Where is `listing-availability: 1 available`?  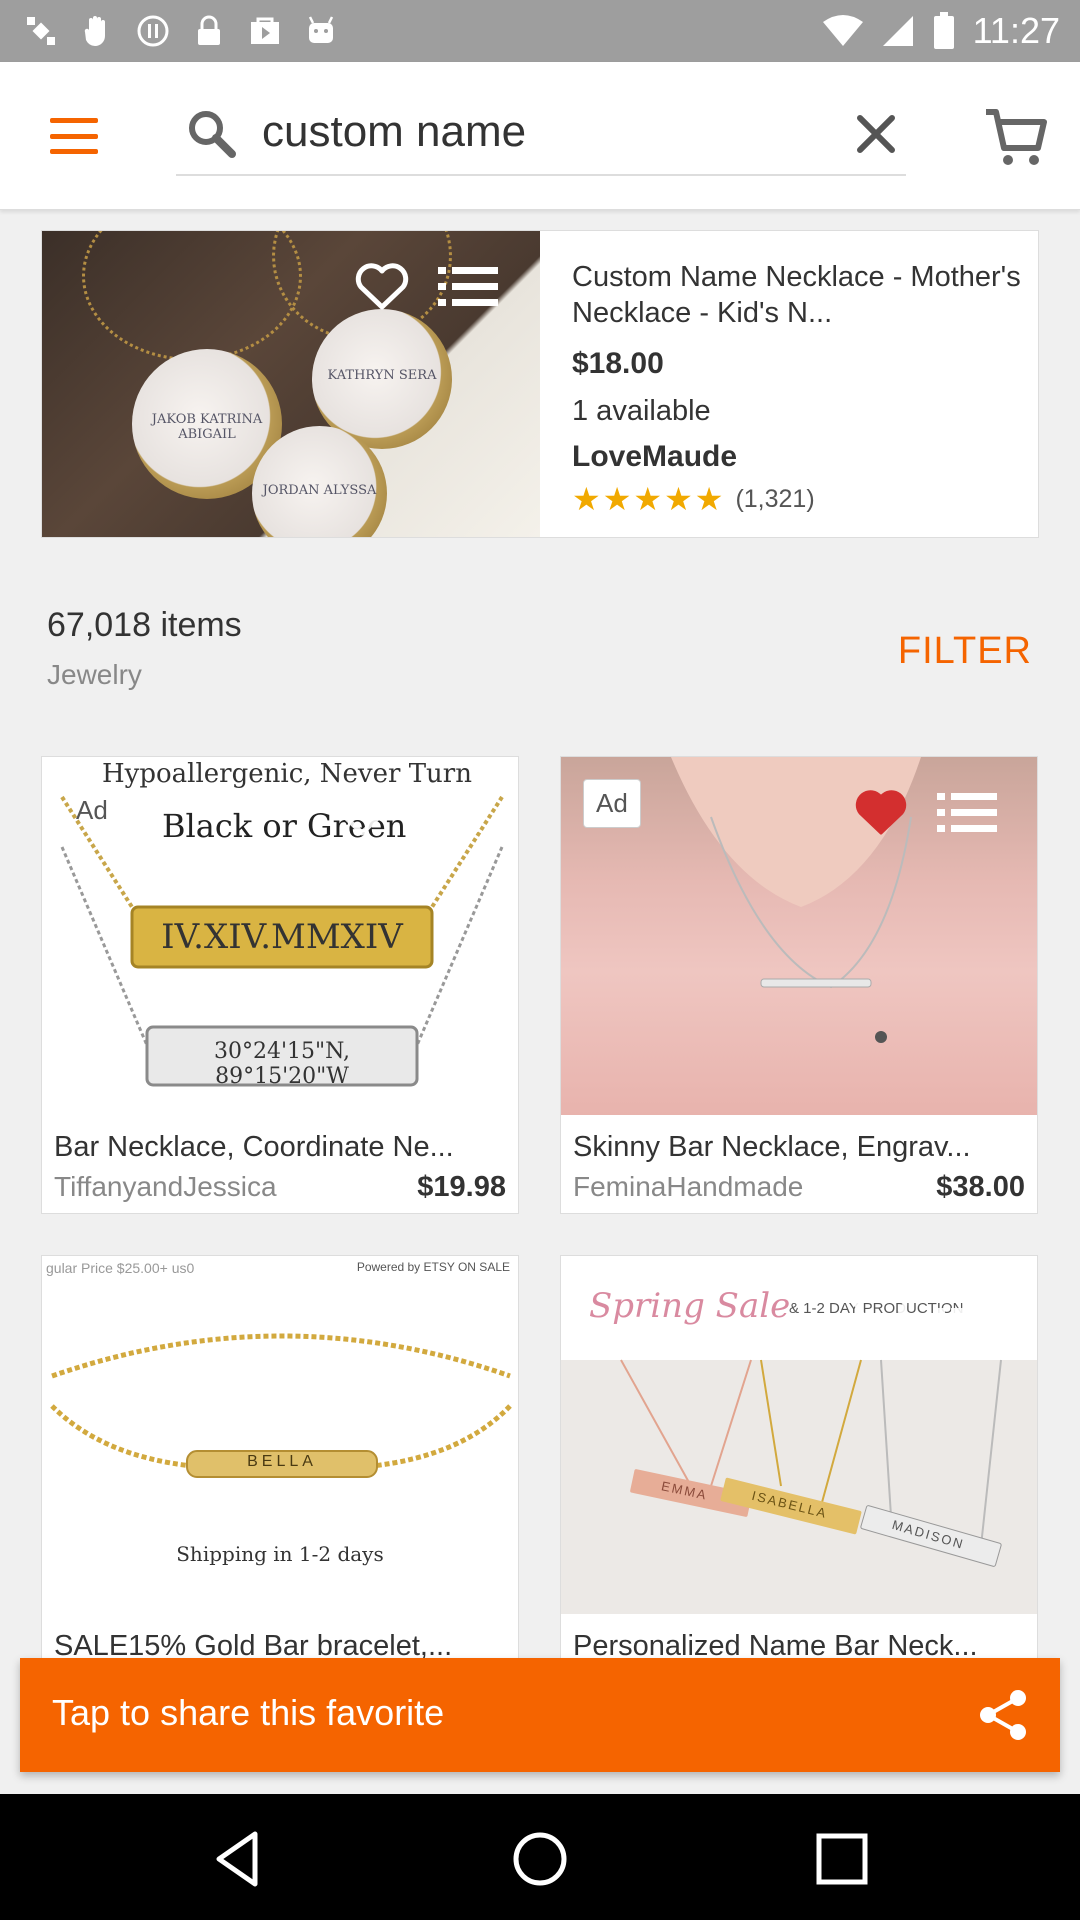 listing-availability: 1 available is located at coordinates (641, 411).